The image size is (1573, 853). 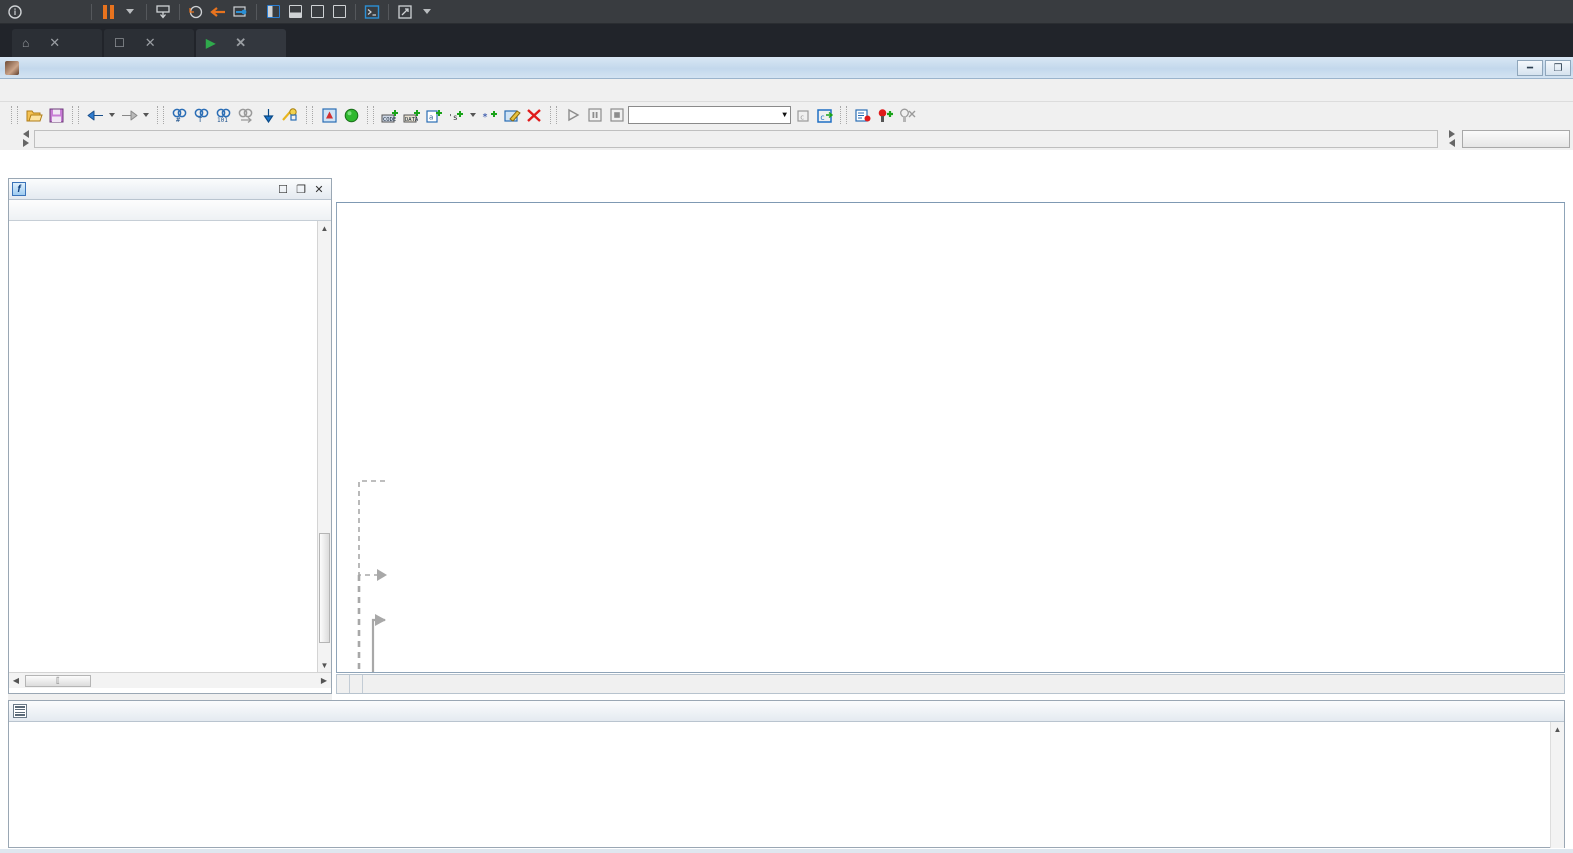 What do you see at coordinates (56, 12) in the screenshot?
I see `help-menu-label` at bounding box center [56, 12].